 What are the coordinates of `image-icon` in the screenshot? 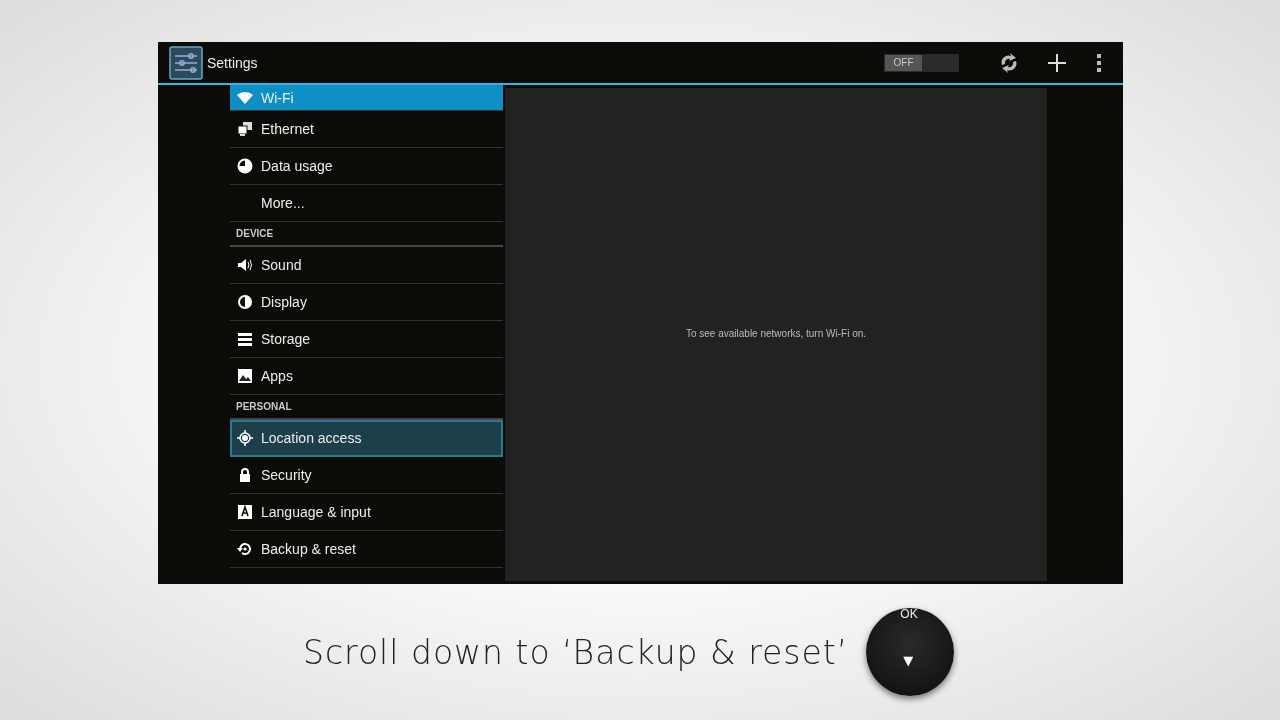 It's located at (245, 376).